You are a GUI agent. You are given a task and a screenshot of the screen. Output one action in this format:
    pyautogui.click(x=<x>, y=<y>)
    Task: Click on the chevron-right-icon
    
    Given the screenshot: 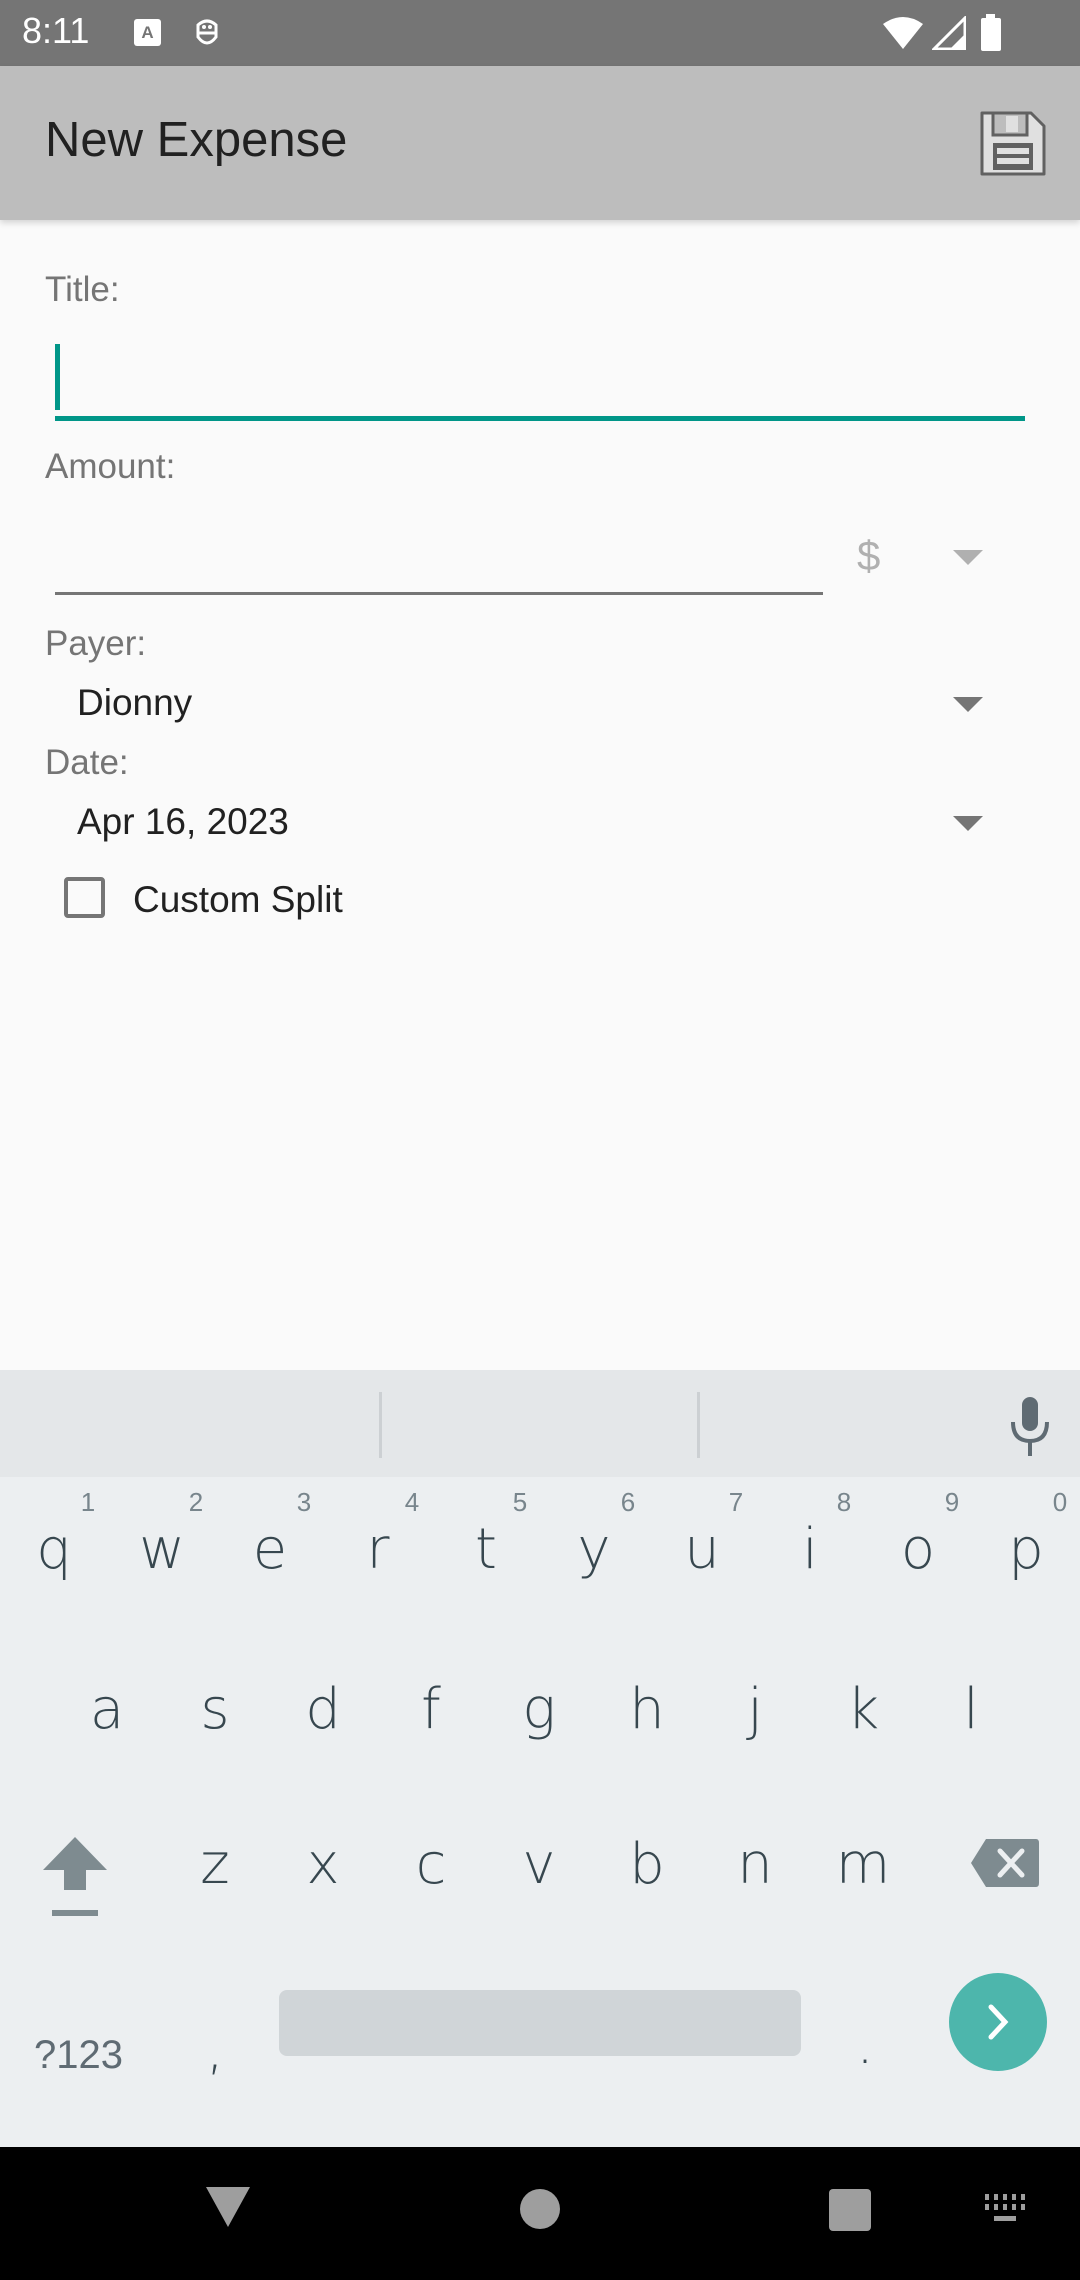 What is the action you would take?
    pyautogui.click(x=998, y=2022)
    